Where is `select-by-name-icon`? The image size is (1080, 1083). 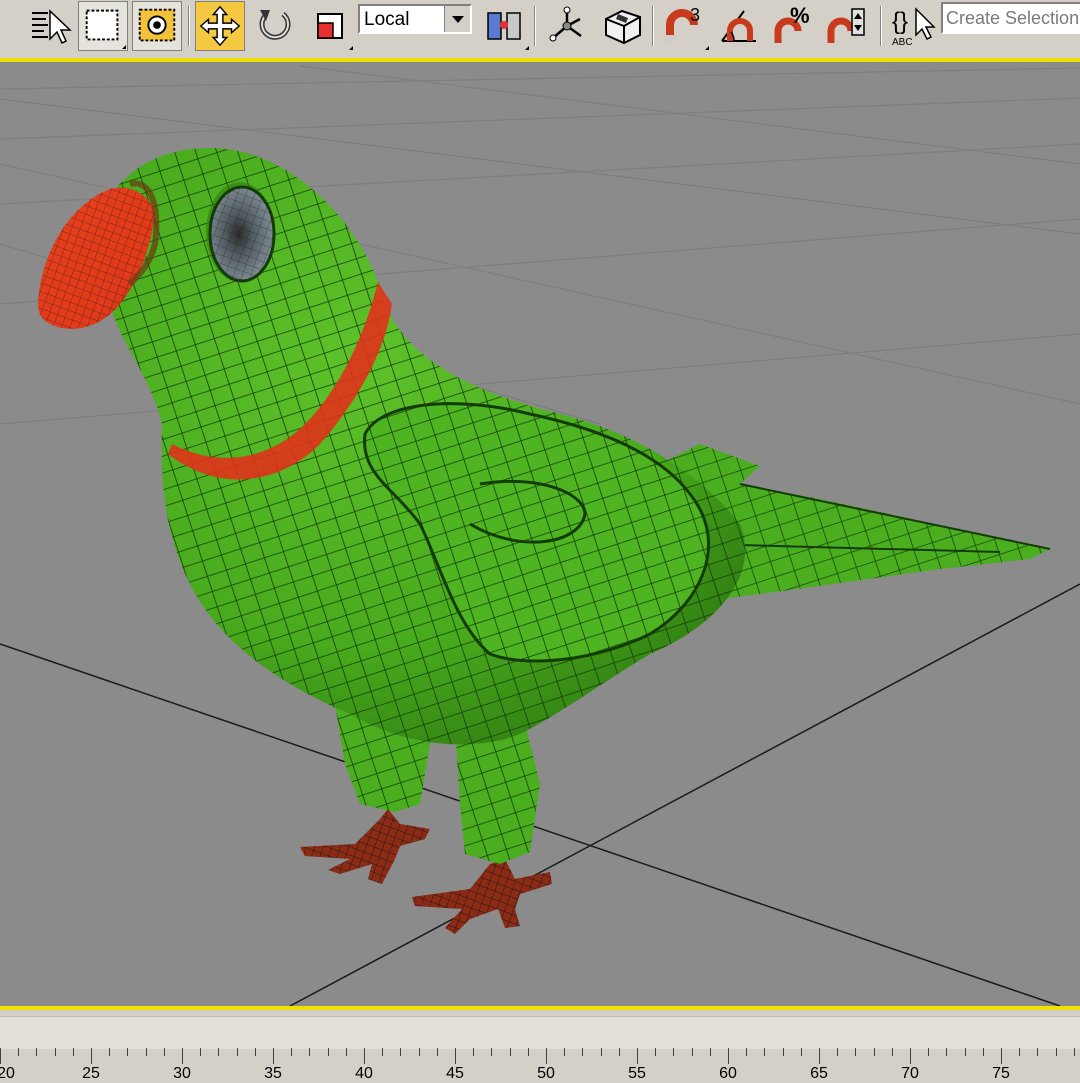 select-by-name-icon is located at coordinates (52, 27).